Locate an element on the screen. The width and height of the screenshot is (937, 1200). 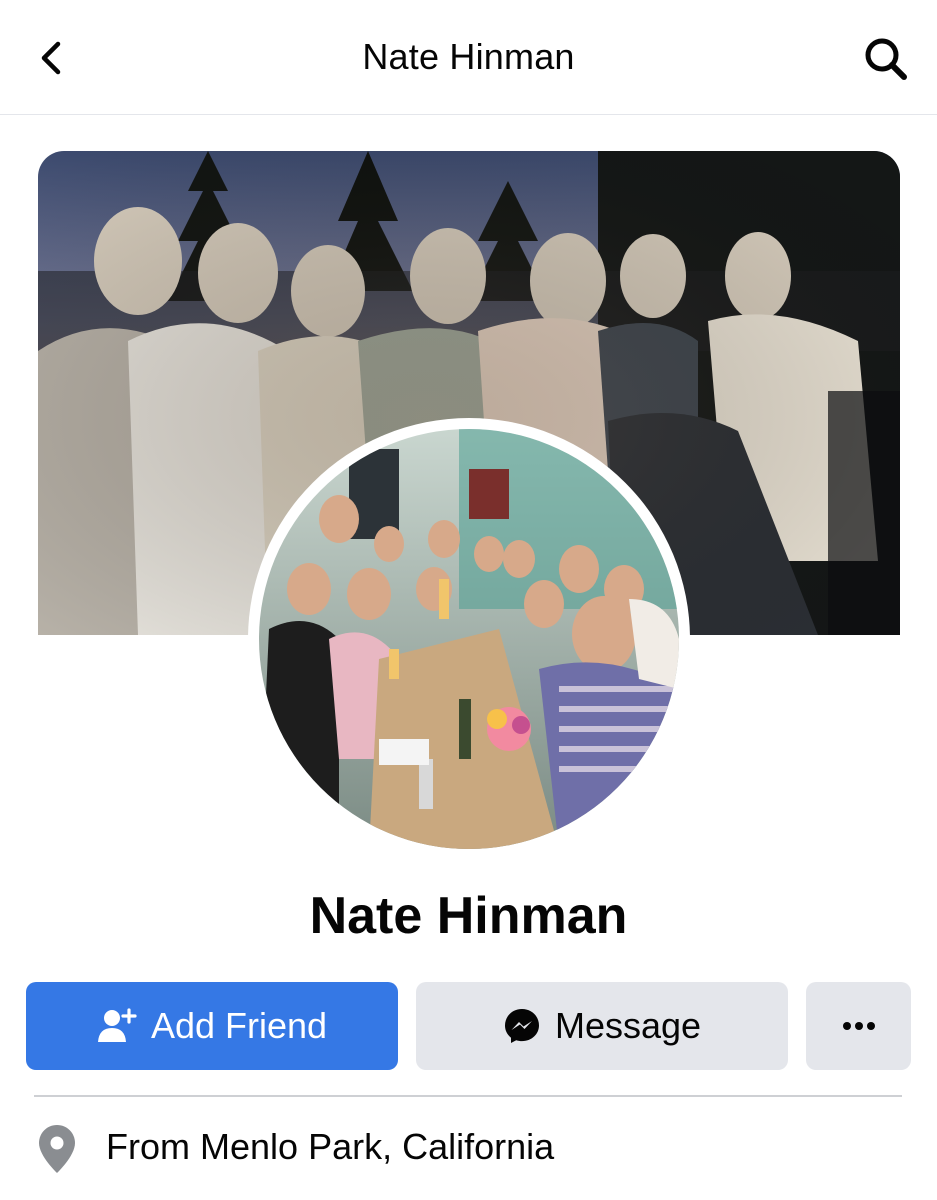
add-friend-label: Add Friend is located at coordinates (239, 1025).